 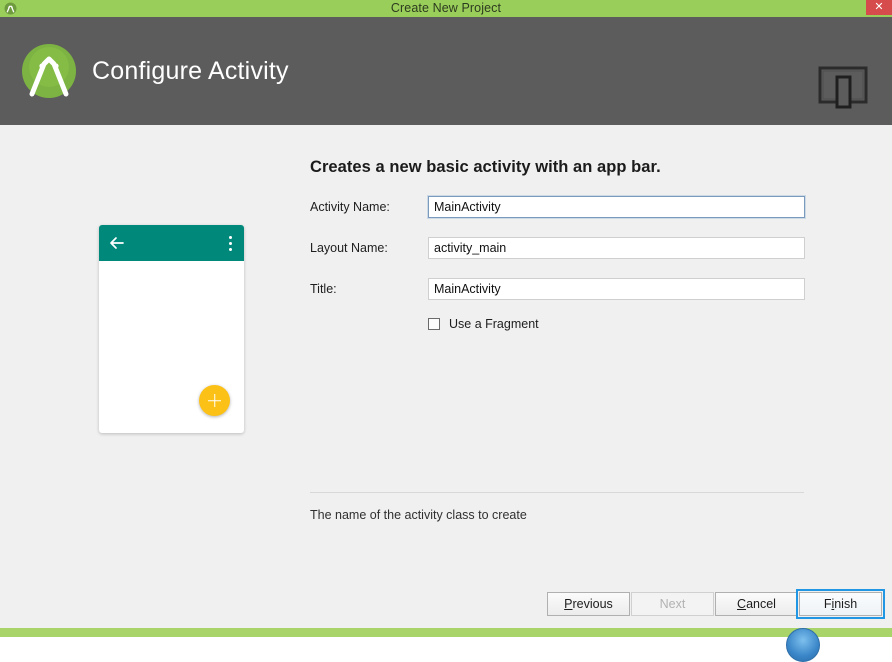 I want to click on layout-name-input, so click(x=616, y=248).